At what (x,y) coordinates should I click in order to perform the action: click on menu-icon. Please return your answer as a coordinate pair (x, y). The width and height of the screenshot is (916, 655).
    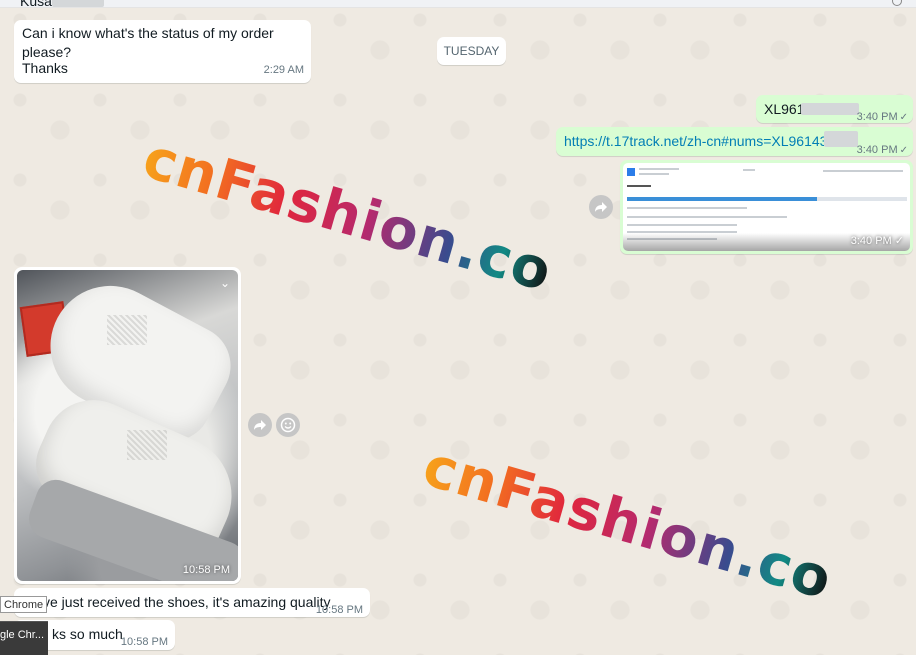
    Looking at the image, I should click on (897, 3).